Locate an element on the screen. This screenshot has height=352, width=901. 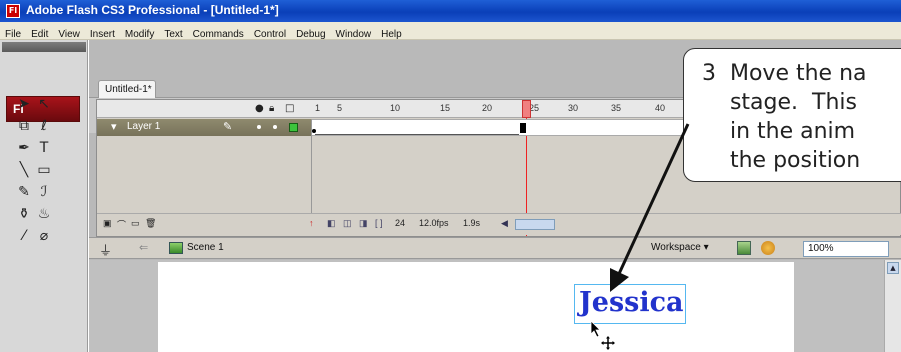
stage-text-object: Jessica is located at coordinates (630, 304).